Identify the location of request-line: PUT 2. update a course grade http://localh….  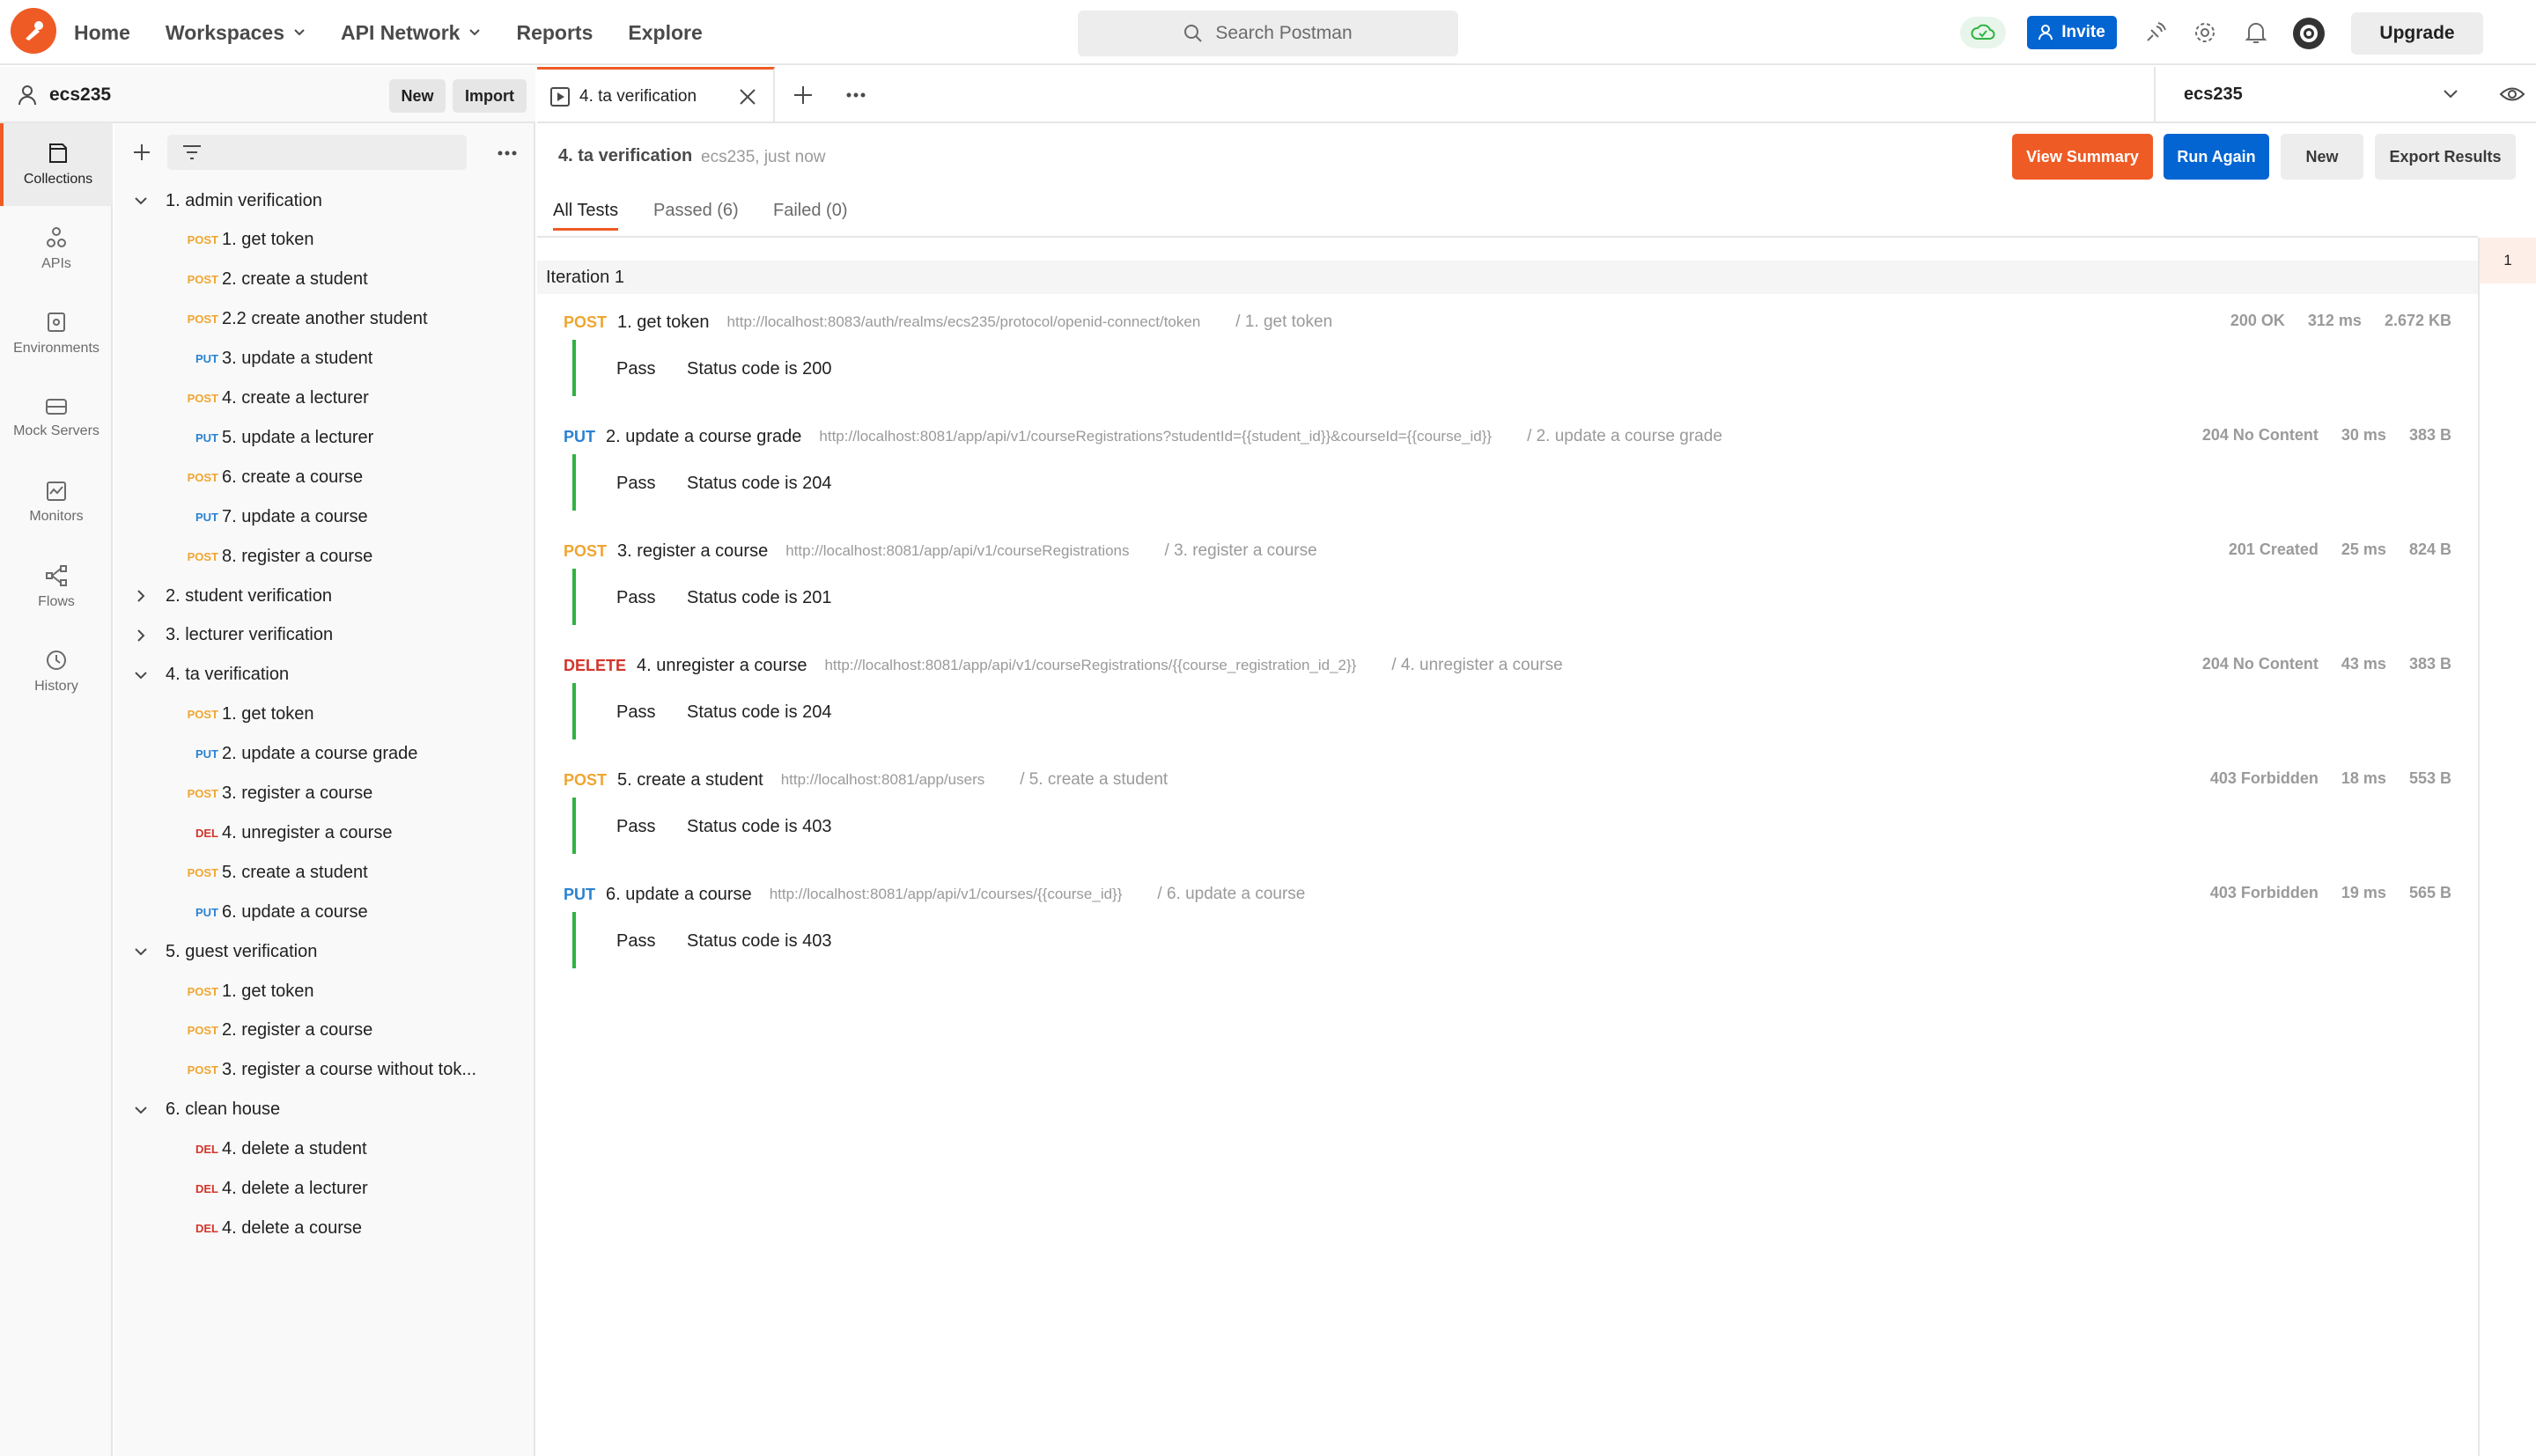
(1143, 437).